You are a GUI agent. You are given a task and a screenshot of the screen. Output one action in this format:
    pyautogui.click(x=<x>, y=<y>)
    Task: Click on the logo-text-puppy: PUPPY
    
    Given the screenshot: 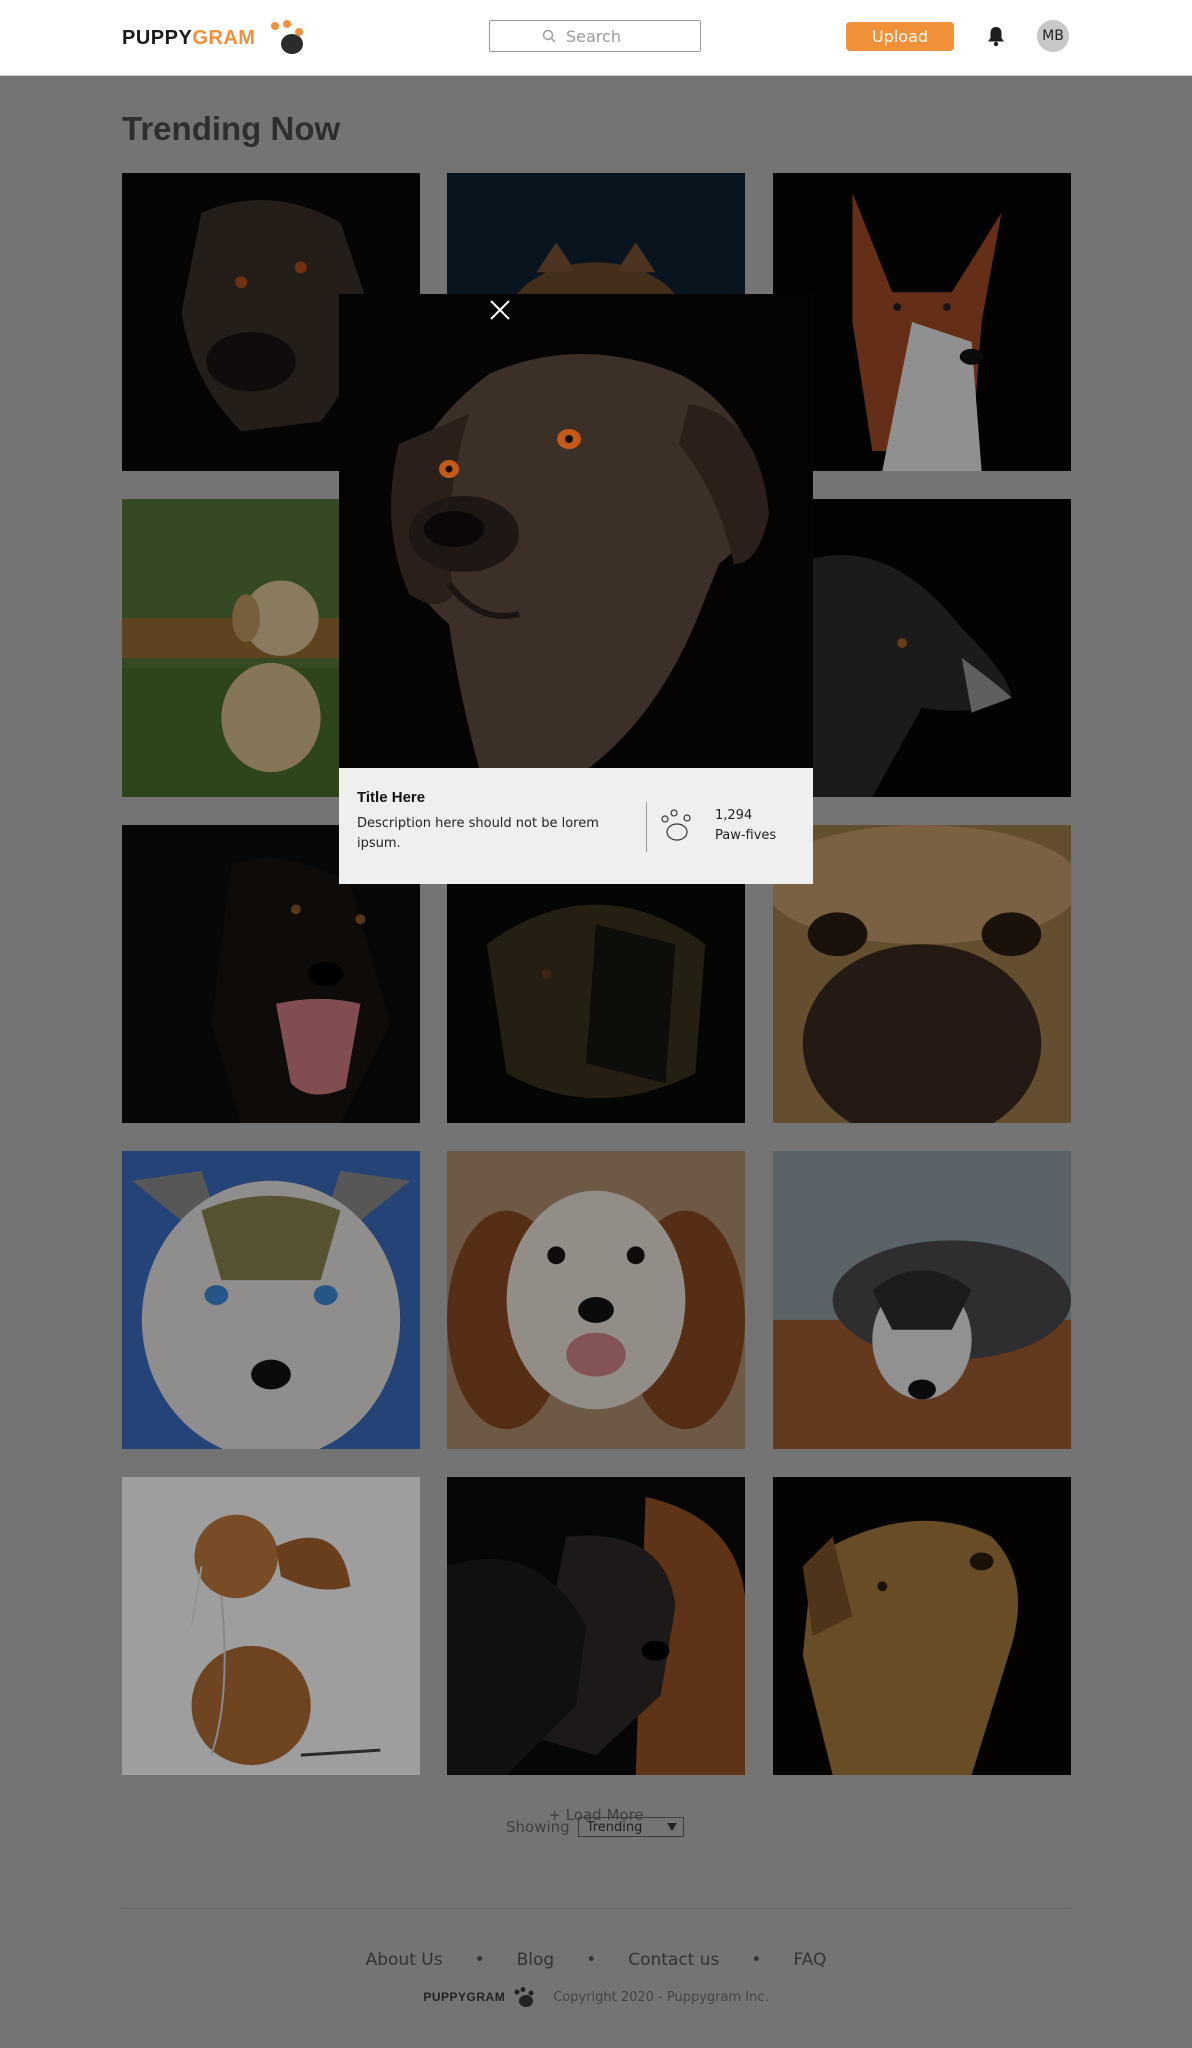 What is the action you would take?
    pyautogui.click(x=157, y=37)
    